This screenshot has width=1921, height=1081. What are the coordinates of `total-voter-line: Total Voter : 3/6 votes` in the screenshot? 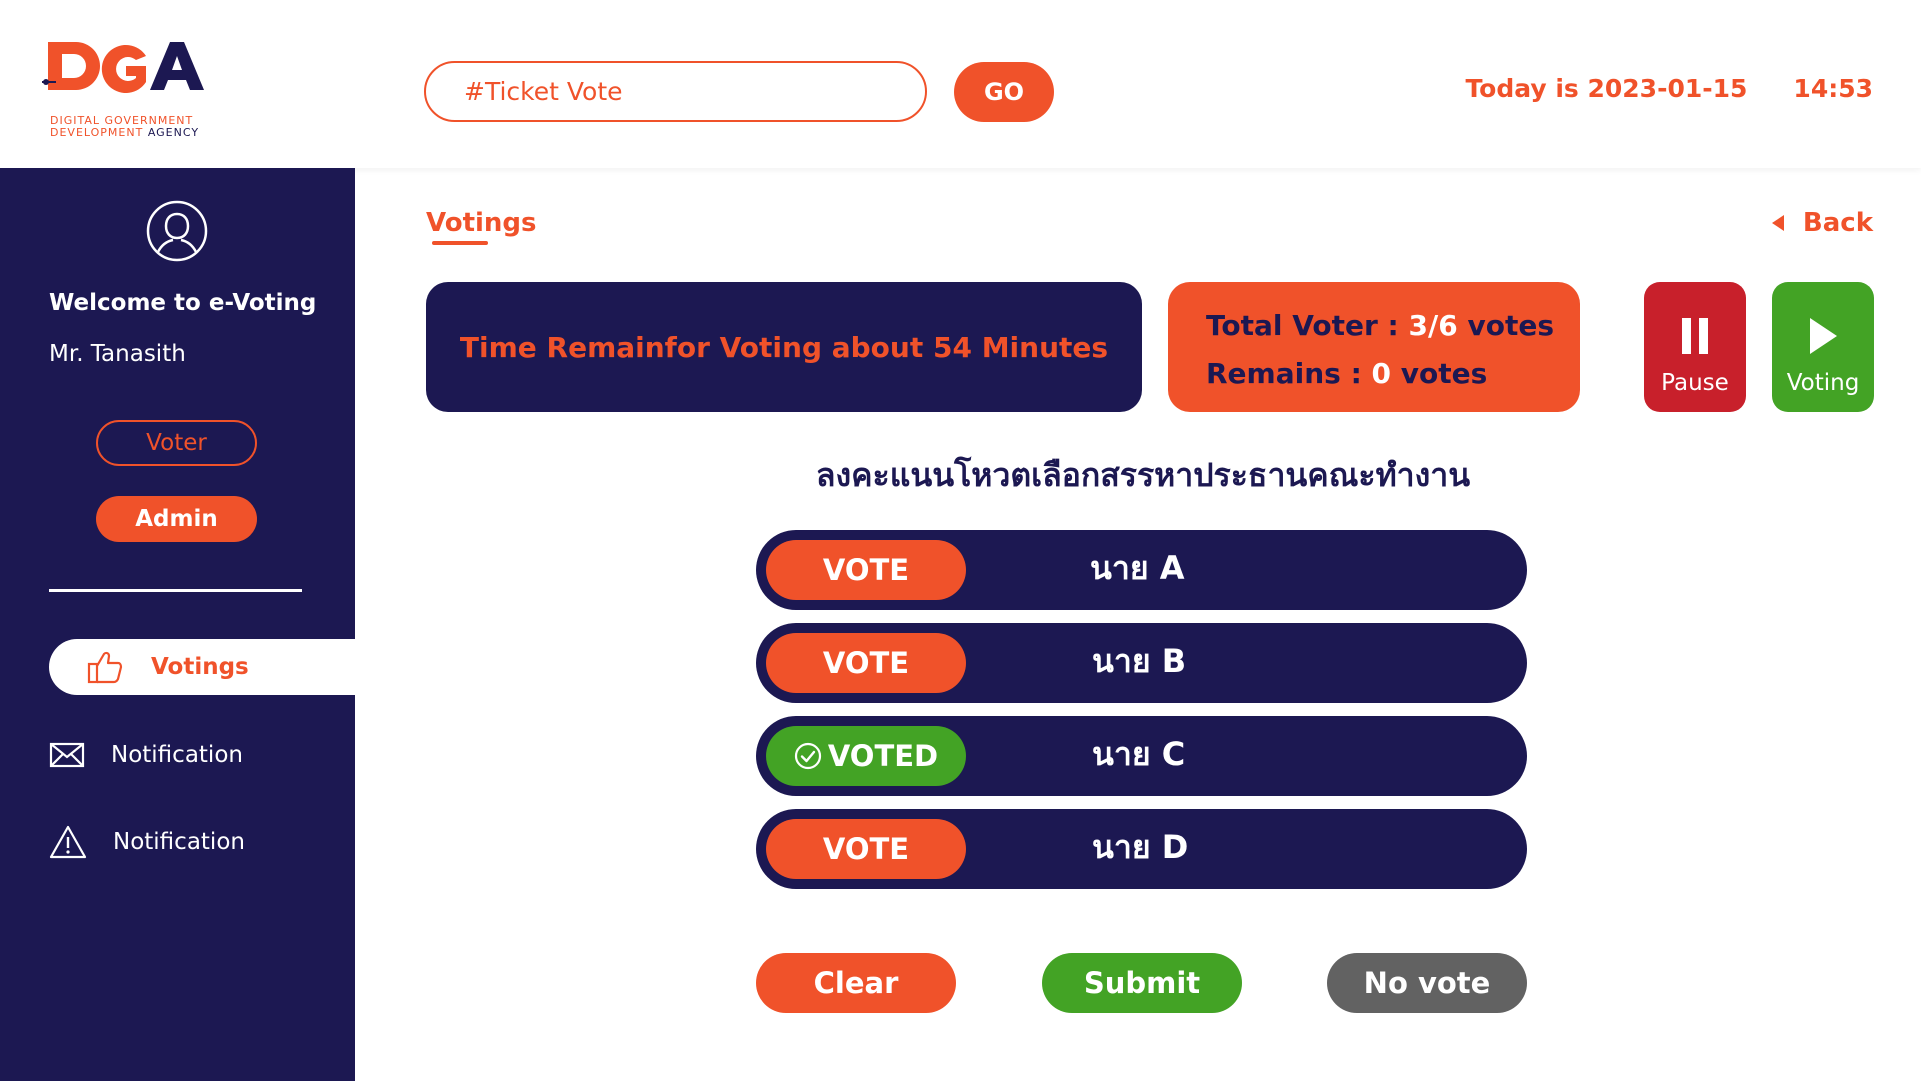 It's located at (1393, 326).